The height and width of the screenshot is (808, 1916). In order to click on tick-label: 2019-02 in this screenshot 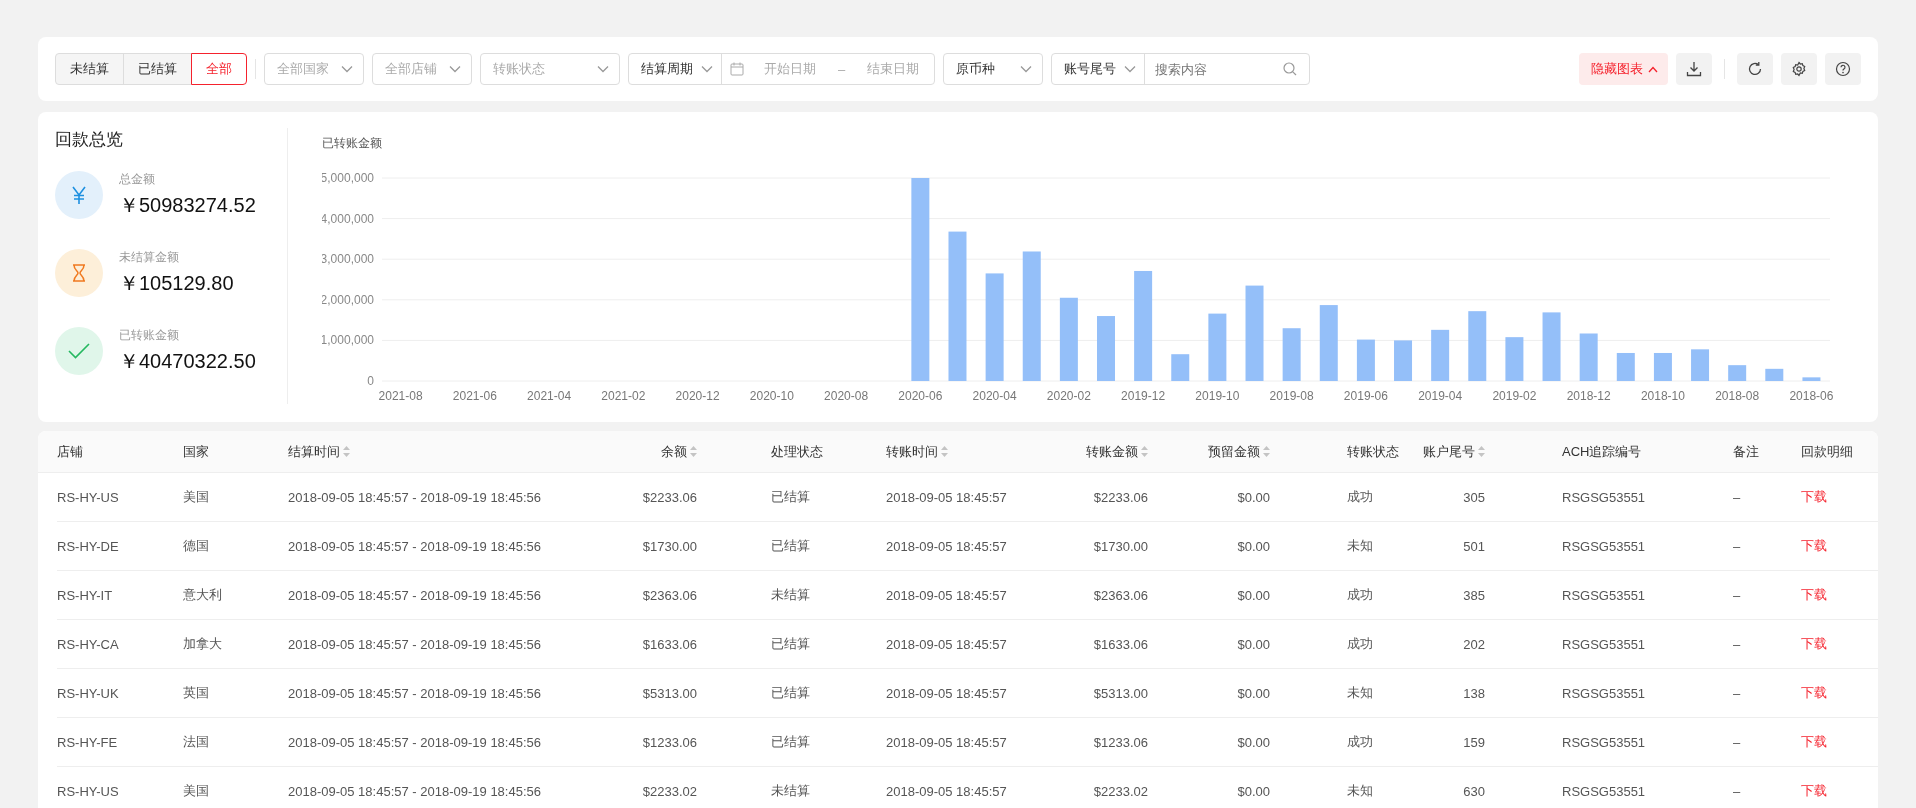, I will do `click(1514, 396)`.